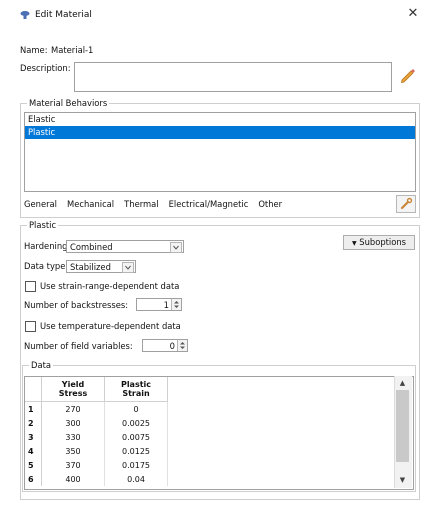  I want to click on scroll-up-icon: ▲, so click(402, 383).